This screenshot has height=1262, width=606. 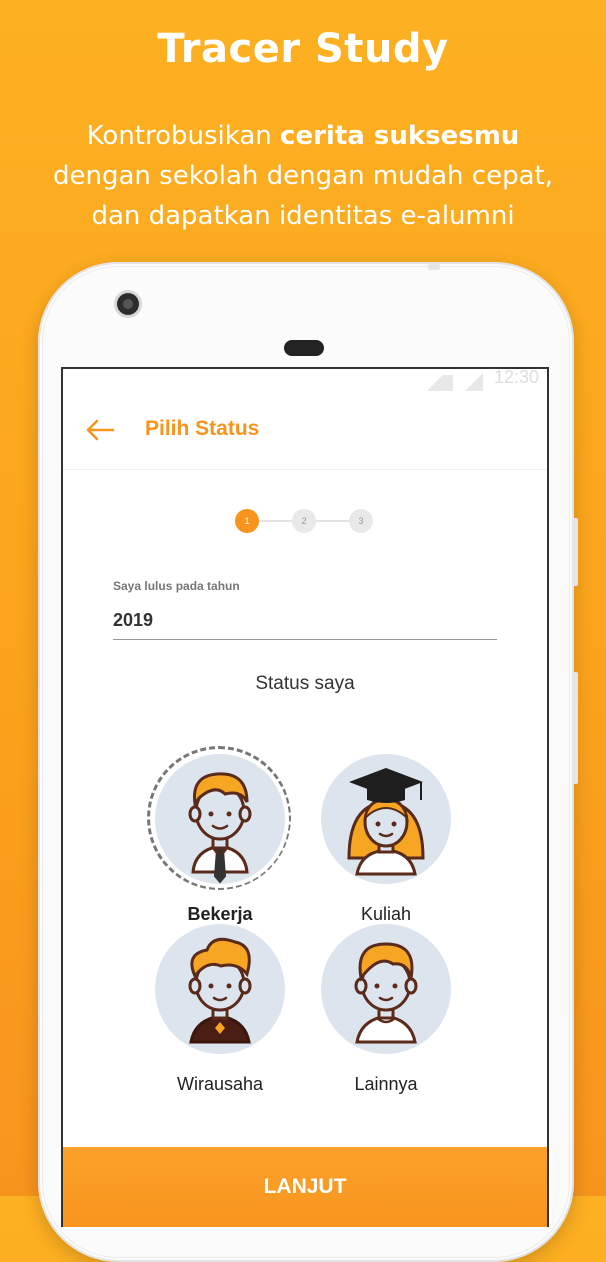 What do you see at coordinates (100, 430) in the screenshot?
I see `back-arrow-icon` at bounding box center [100, 430].